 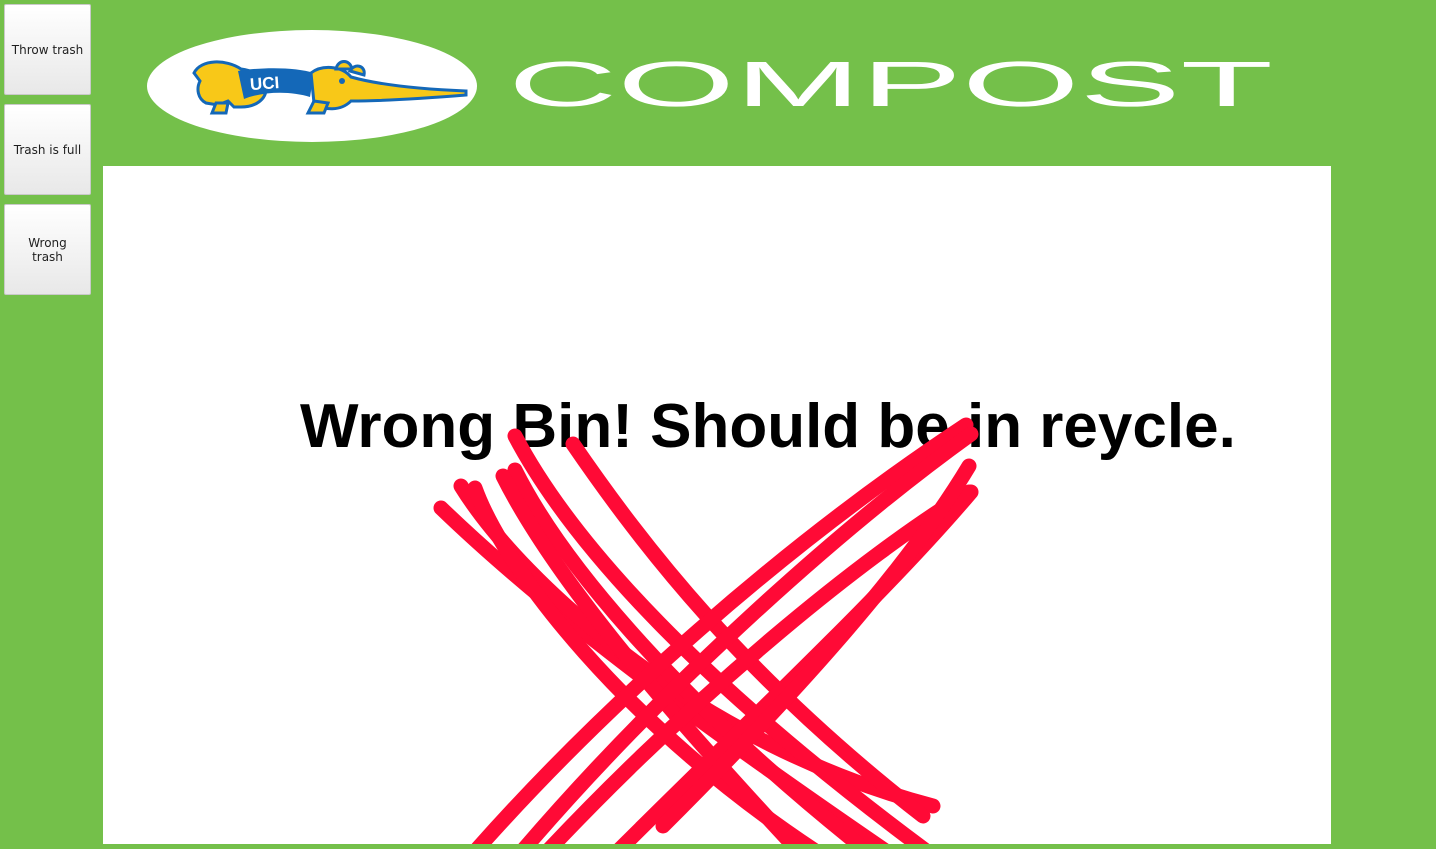 I want to click on error-message: Wrong Bin! Should be in reycle., so click(x=768, y=426).